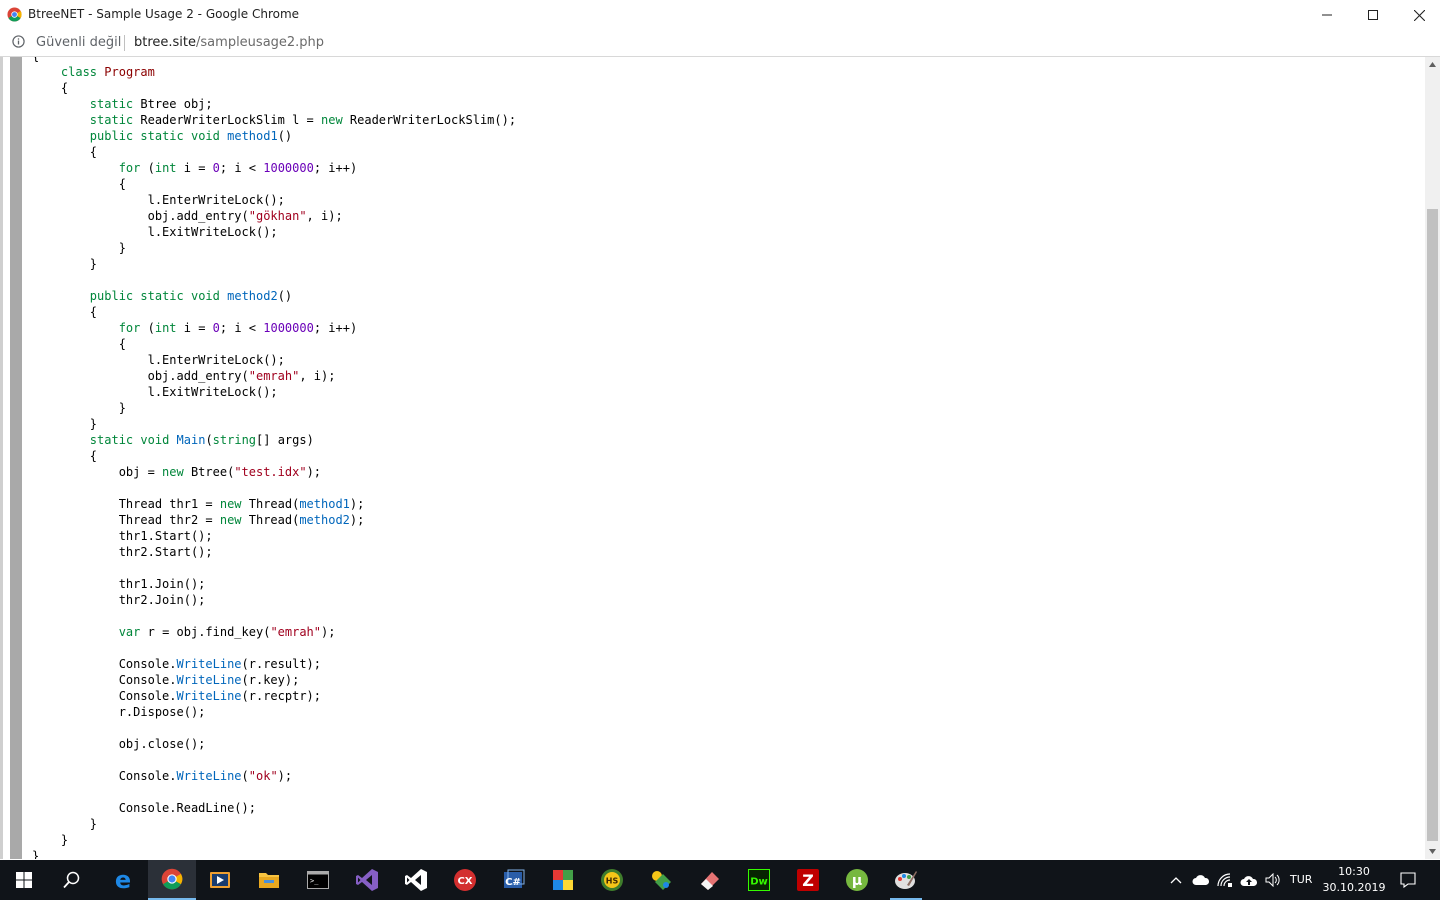 The height and width of the screenshot is (900, 1440). I want to click on taskbar-cx: CX, so click(465, 880).